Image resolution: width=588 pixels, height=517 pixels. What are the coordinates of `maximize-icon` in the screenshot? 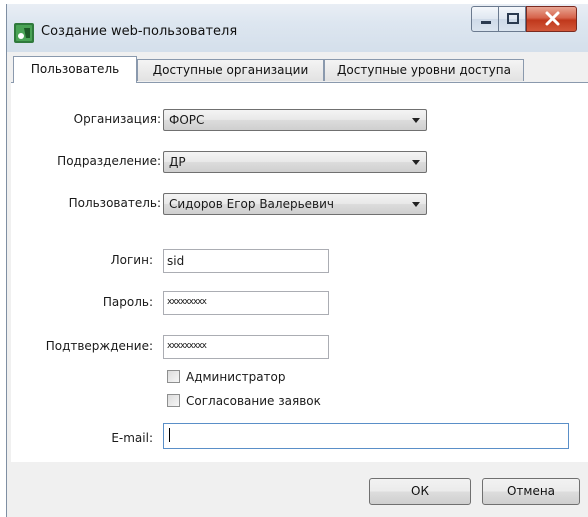 It's located at (513, 18).